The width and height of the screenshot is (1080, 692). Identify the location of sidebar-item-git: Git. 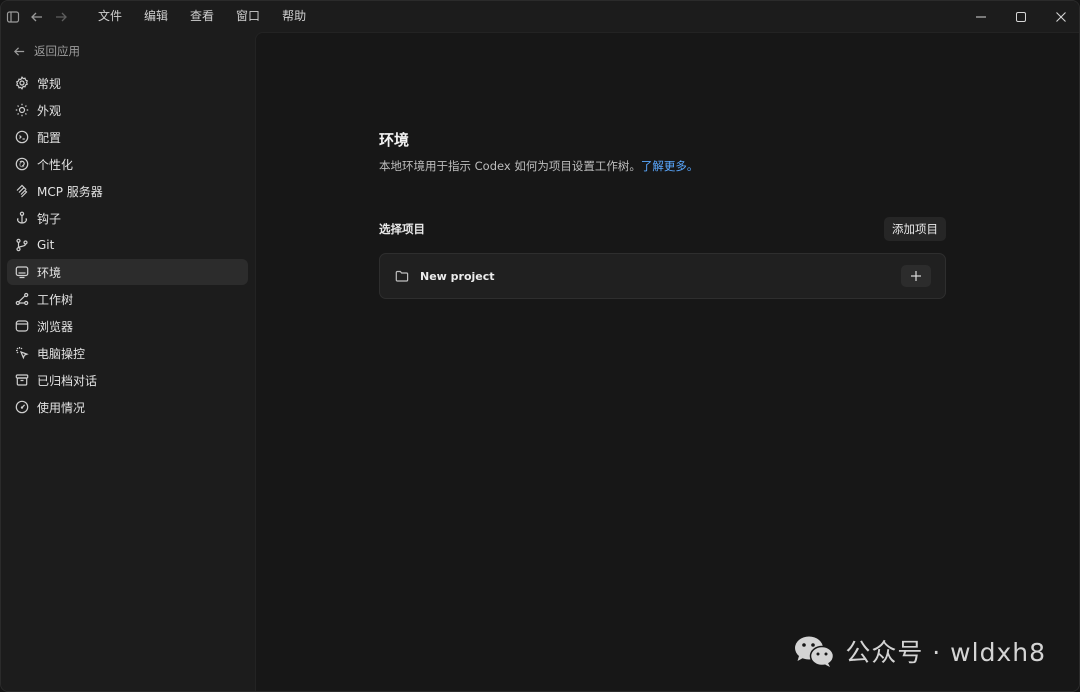
(127, 245).